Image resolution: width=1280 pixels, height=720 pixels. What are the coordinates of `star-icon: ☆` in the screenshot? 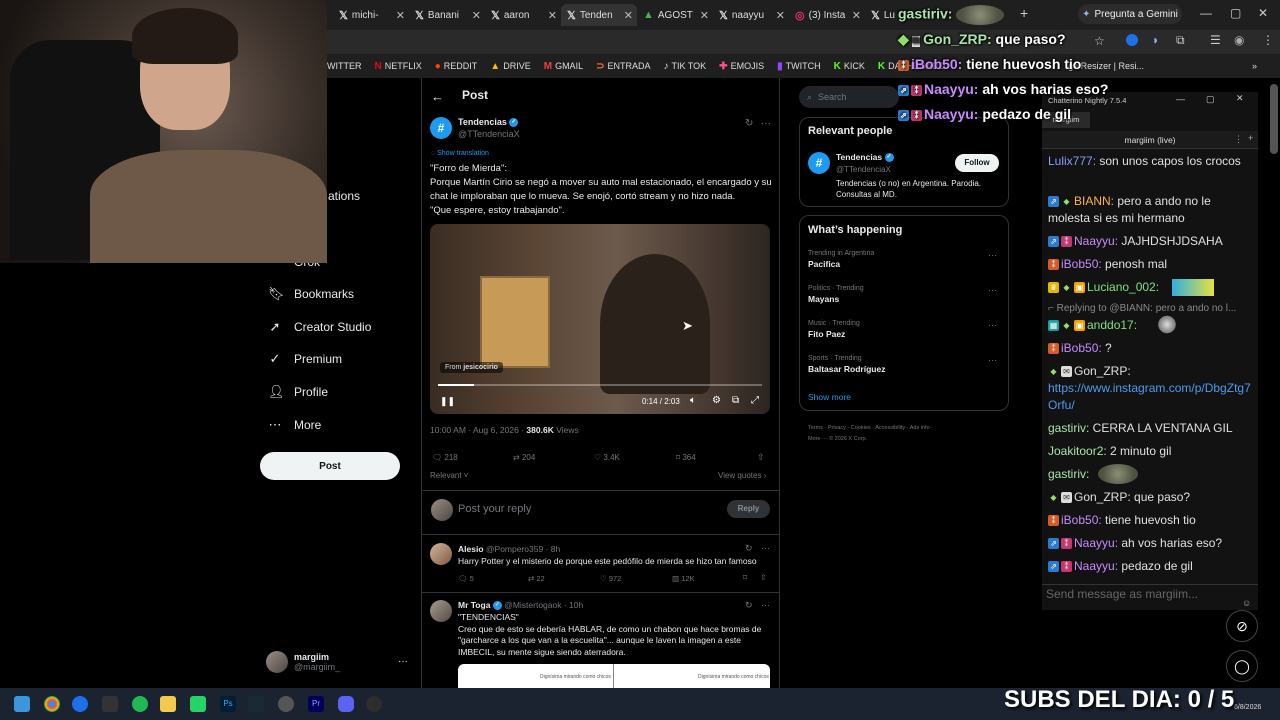 It's located at (1099, 41).